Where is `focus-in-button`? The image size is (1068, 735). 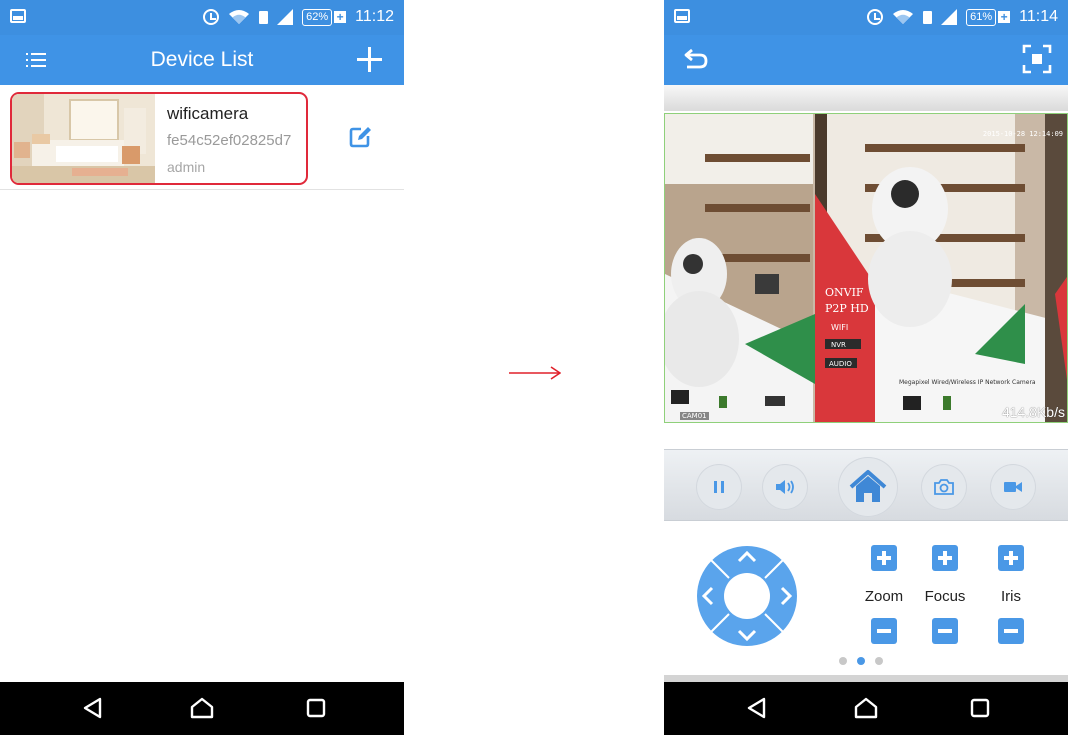 focus-in-button is located at coordinates (945, 558).